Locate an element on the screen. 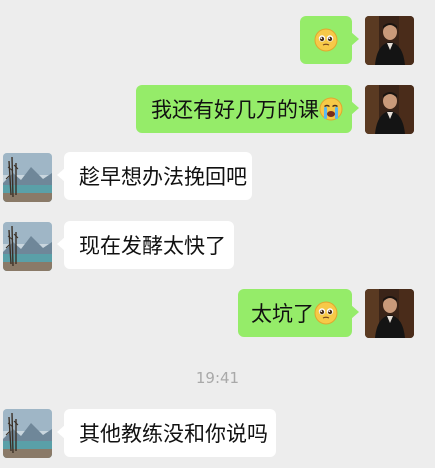  message-text: 趁早想办法挽回吧 is located at coordinates (163, 177).